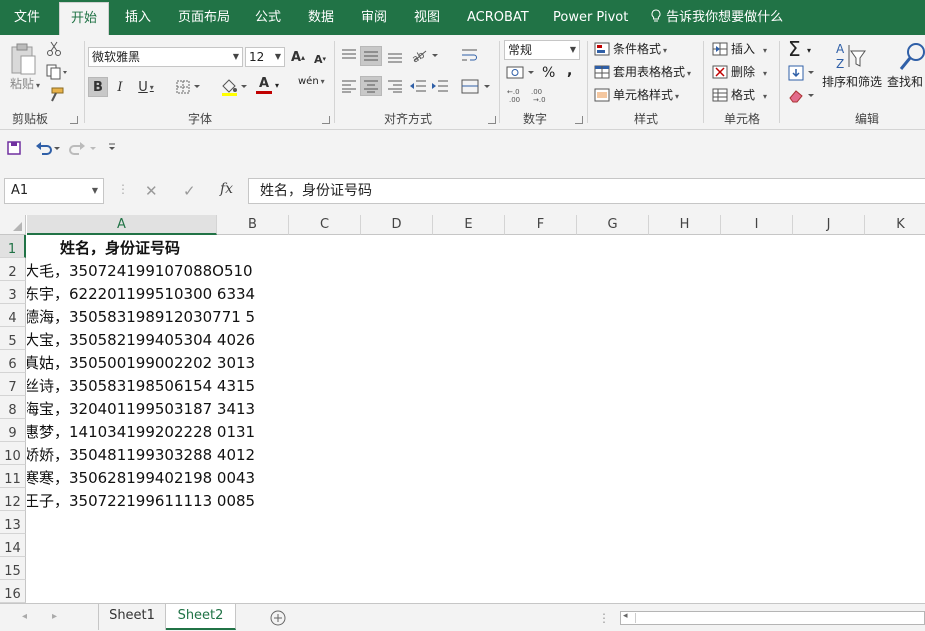  Describe the element at coordinates (749, 73) in the screenshot. I see `delete-cells-button: 删除 ▾` at that location.